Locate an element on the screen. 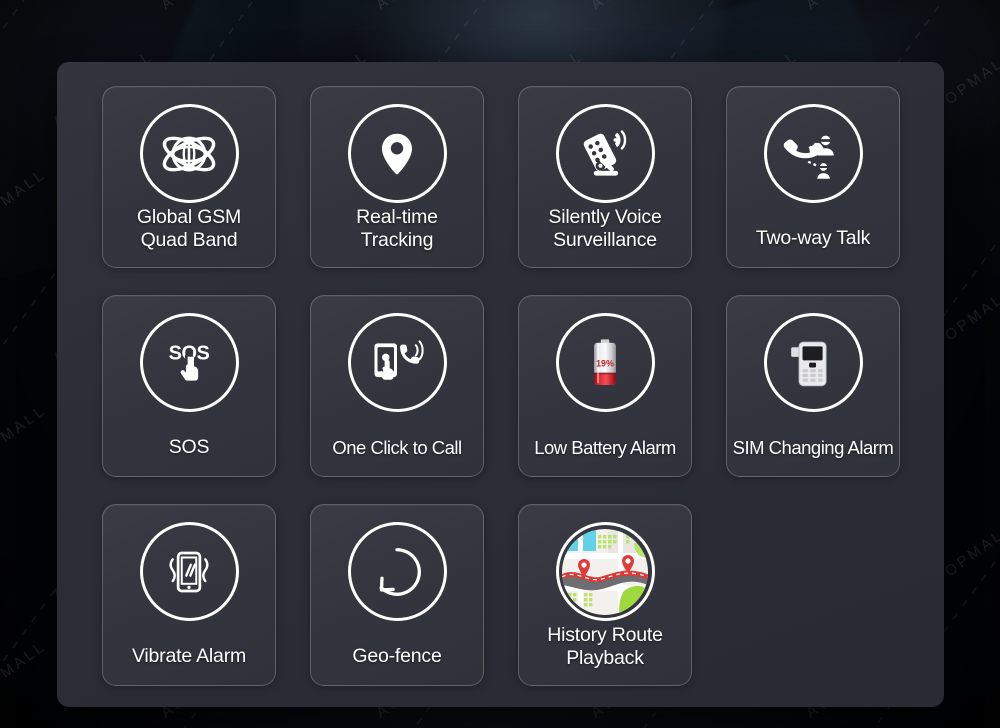 This screenshot has height=728, width=1000. feature-card-history-route-playback: History Route Playback is located at coordinates (605, 595).